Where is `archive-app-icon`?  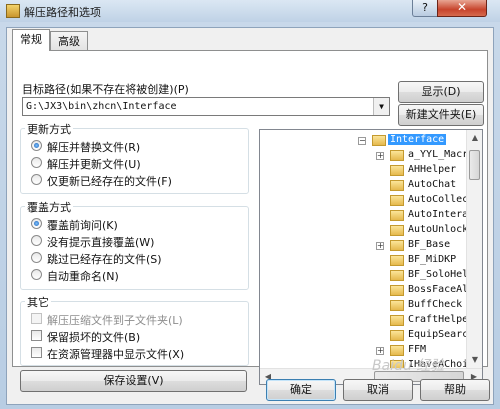
archive-app-icon is located at coordinates (13, 11).